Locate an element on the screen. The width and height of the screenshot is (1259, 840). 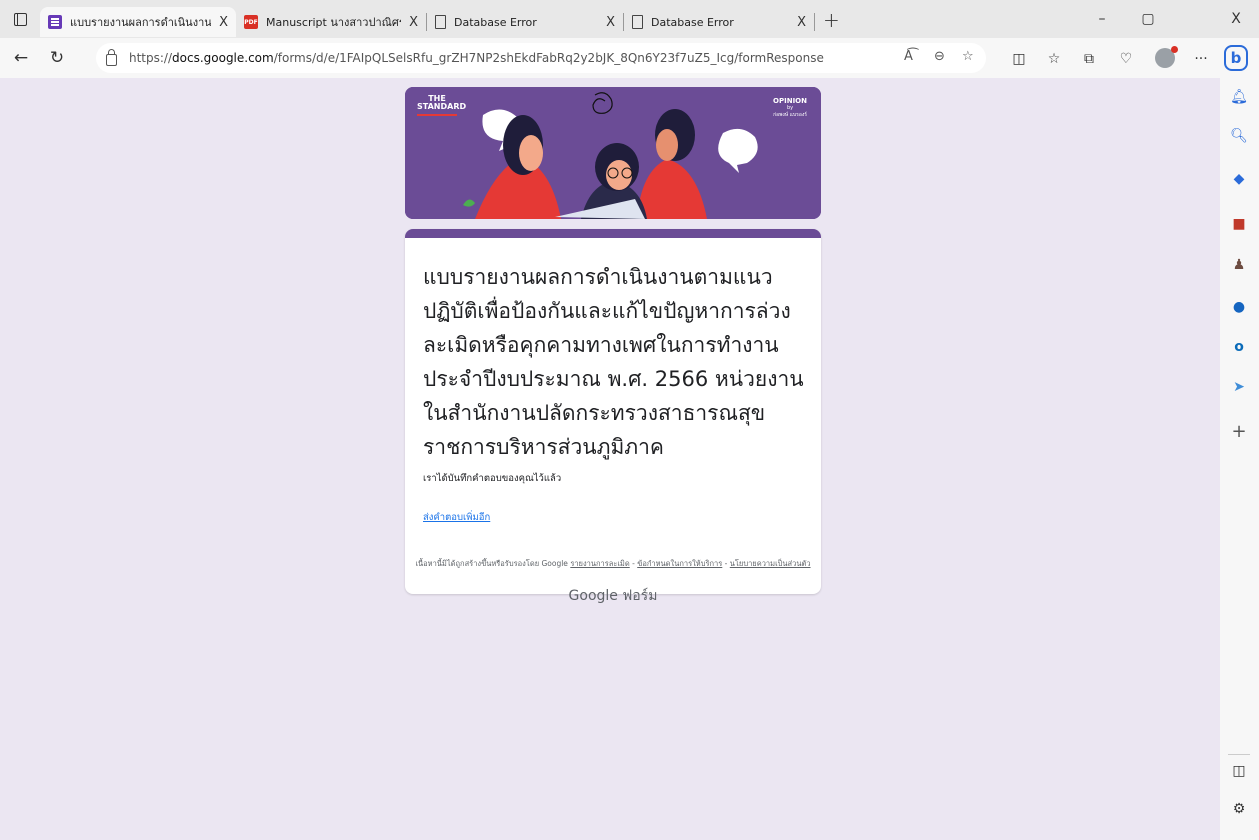
tab-forms: แบบรายงานผลการดำเนินงานตามแนว X is located at coordinates (138, 22).